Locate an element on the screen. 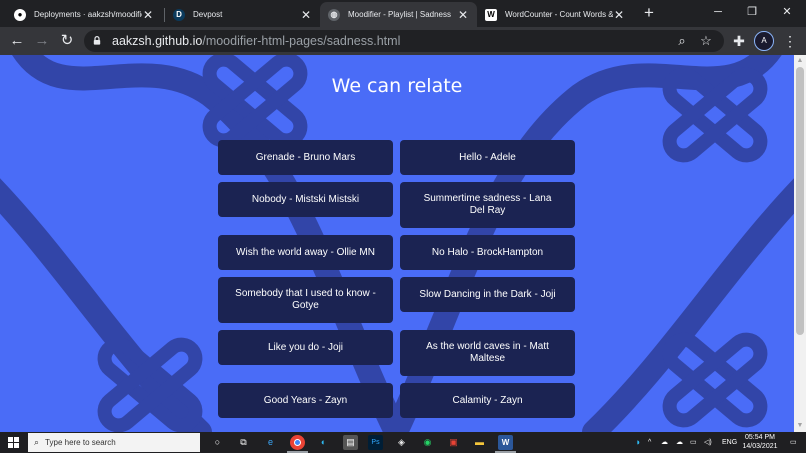 This screenshot has height=453, width=806. restore-icon: ❐ is located at coordinates (752, 12).